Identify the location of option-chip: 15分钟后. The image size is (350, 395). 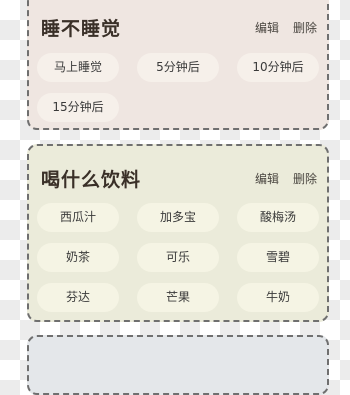
(78, 107).